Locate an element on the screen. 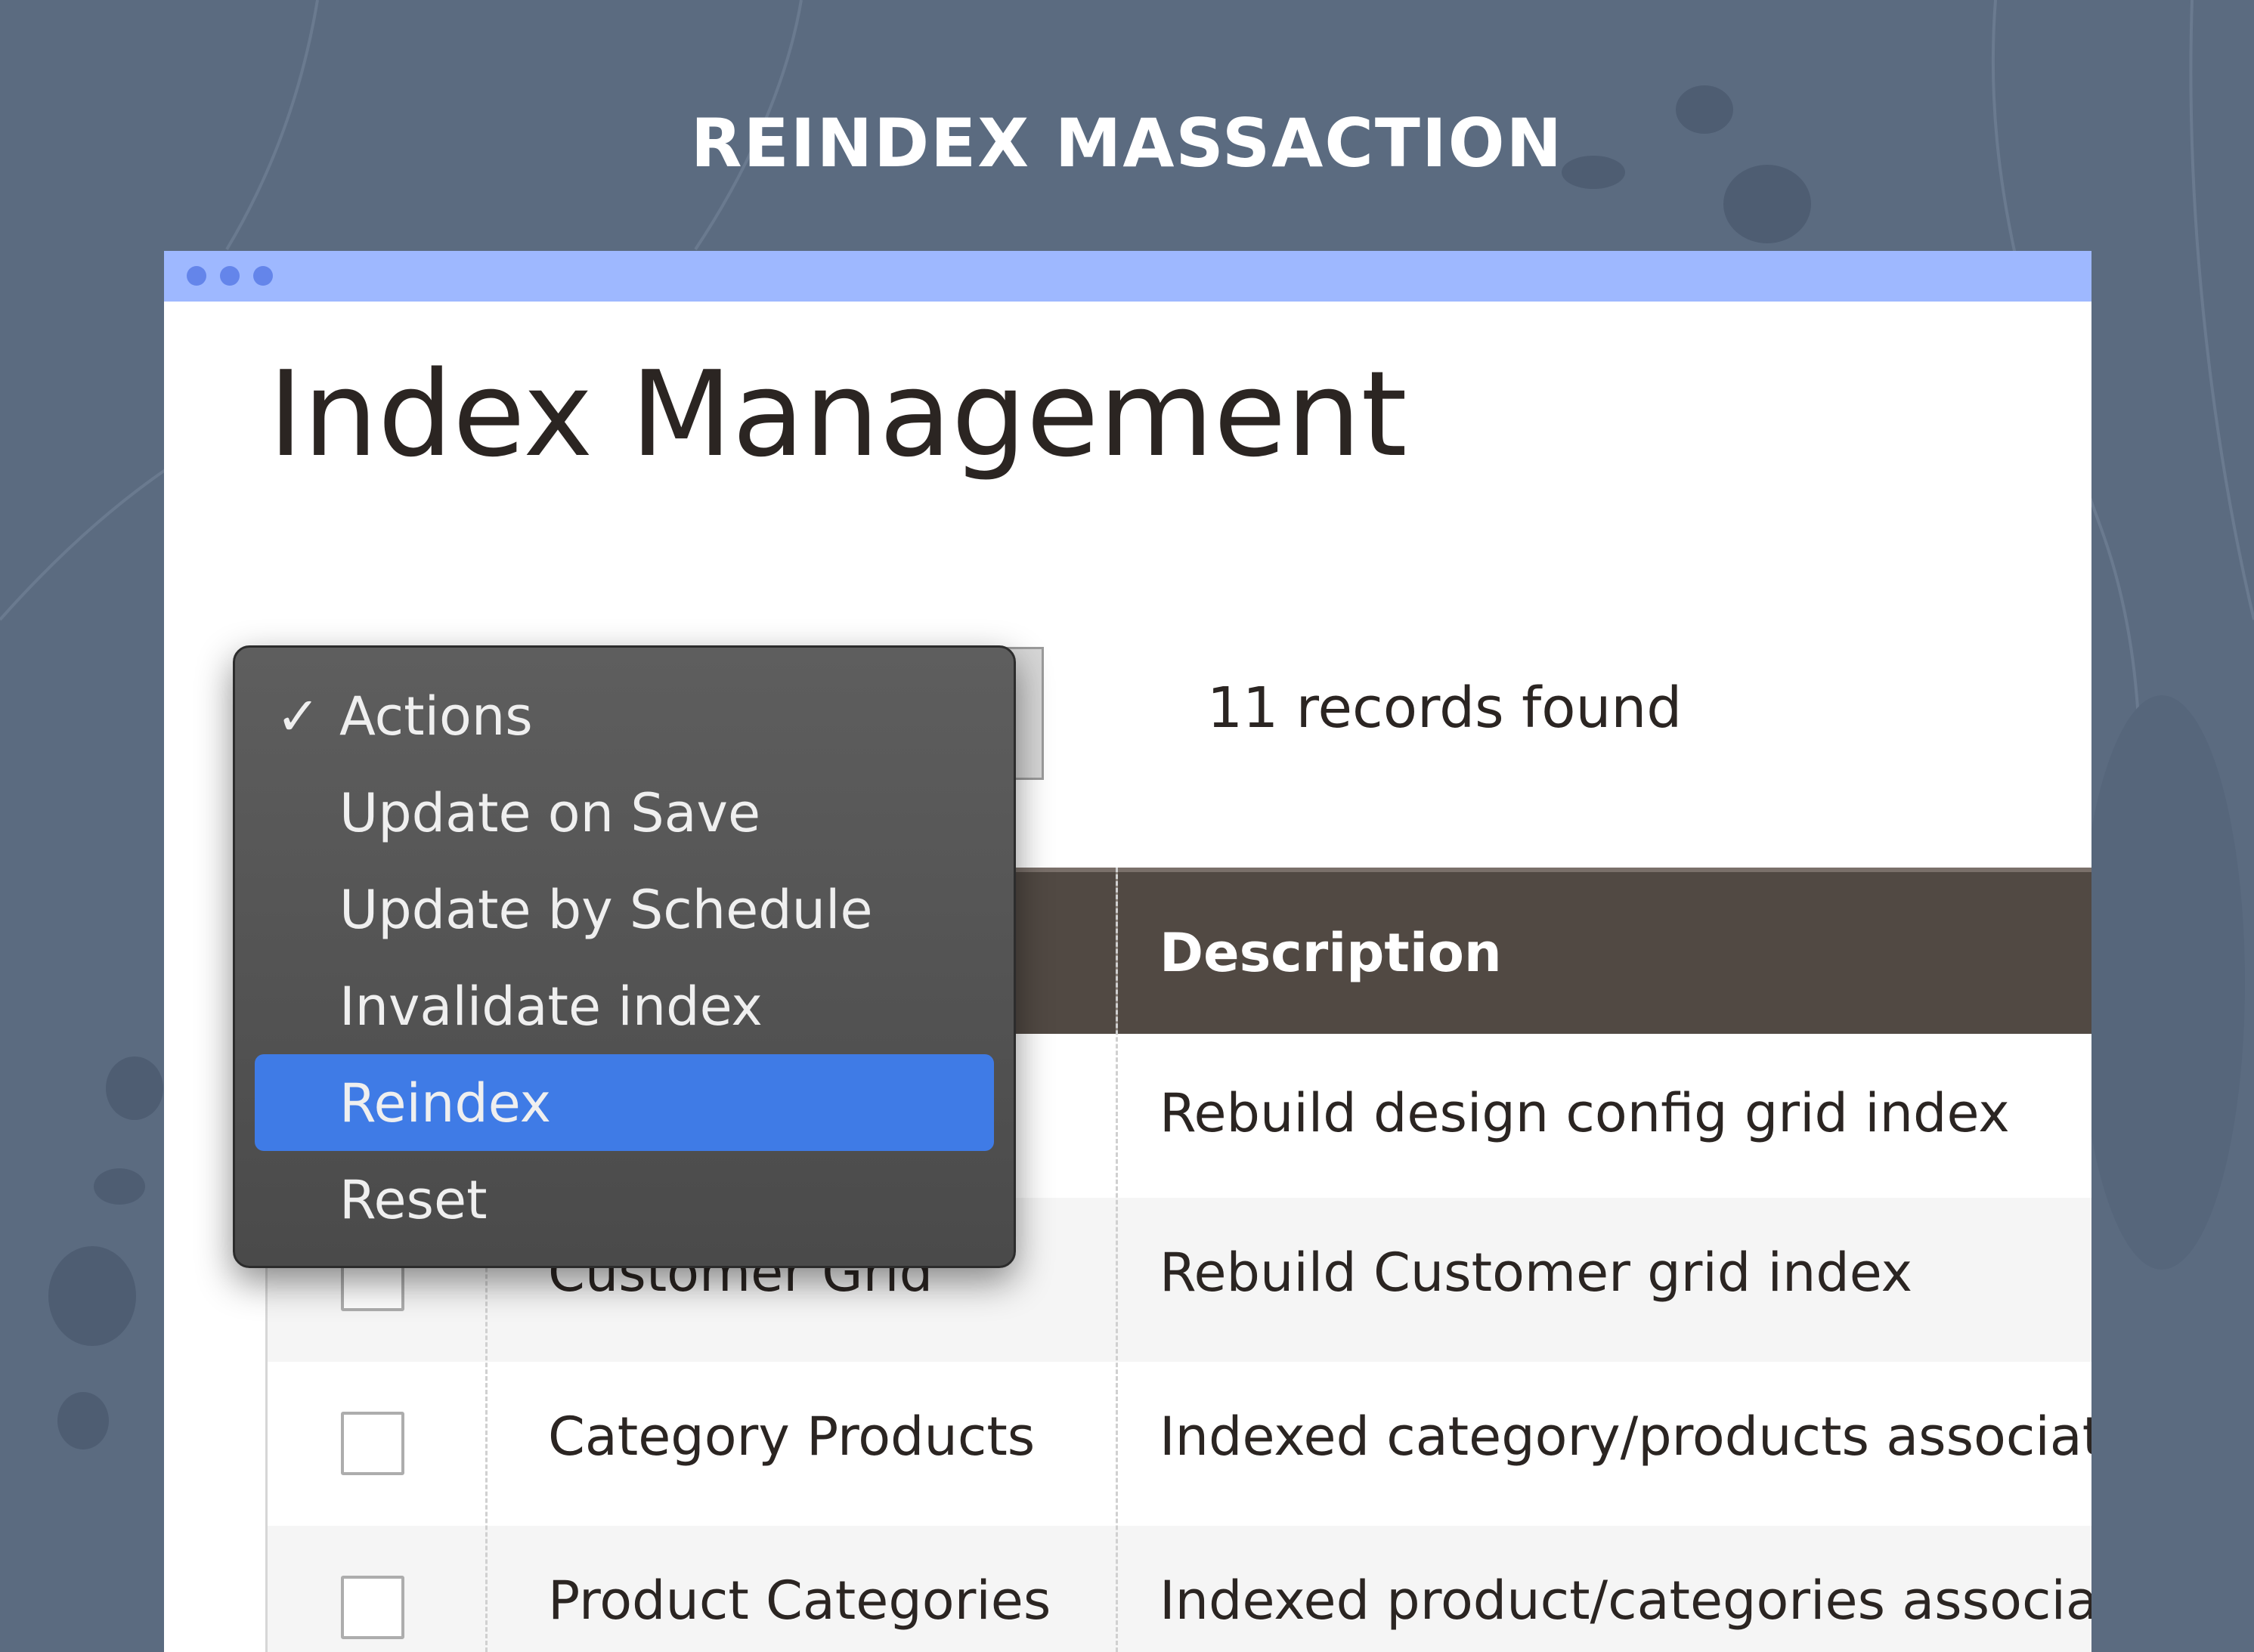 This screenshot has height=1652, width=2254. menu-item-label: Update by Schedule is located at coordinates (606, 910).